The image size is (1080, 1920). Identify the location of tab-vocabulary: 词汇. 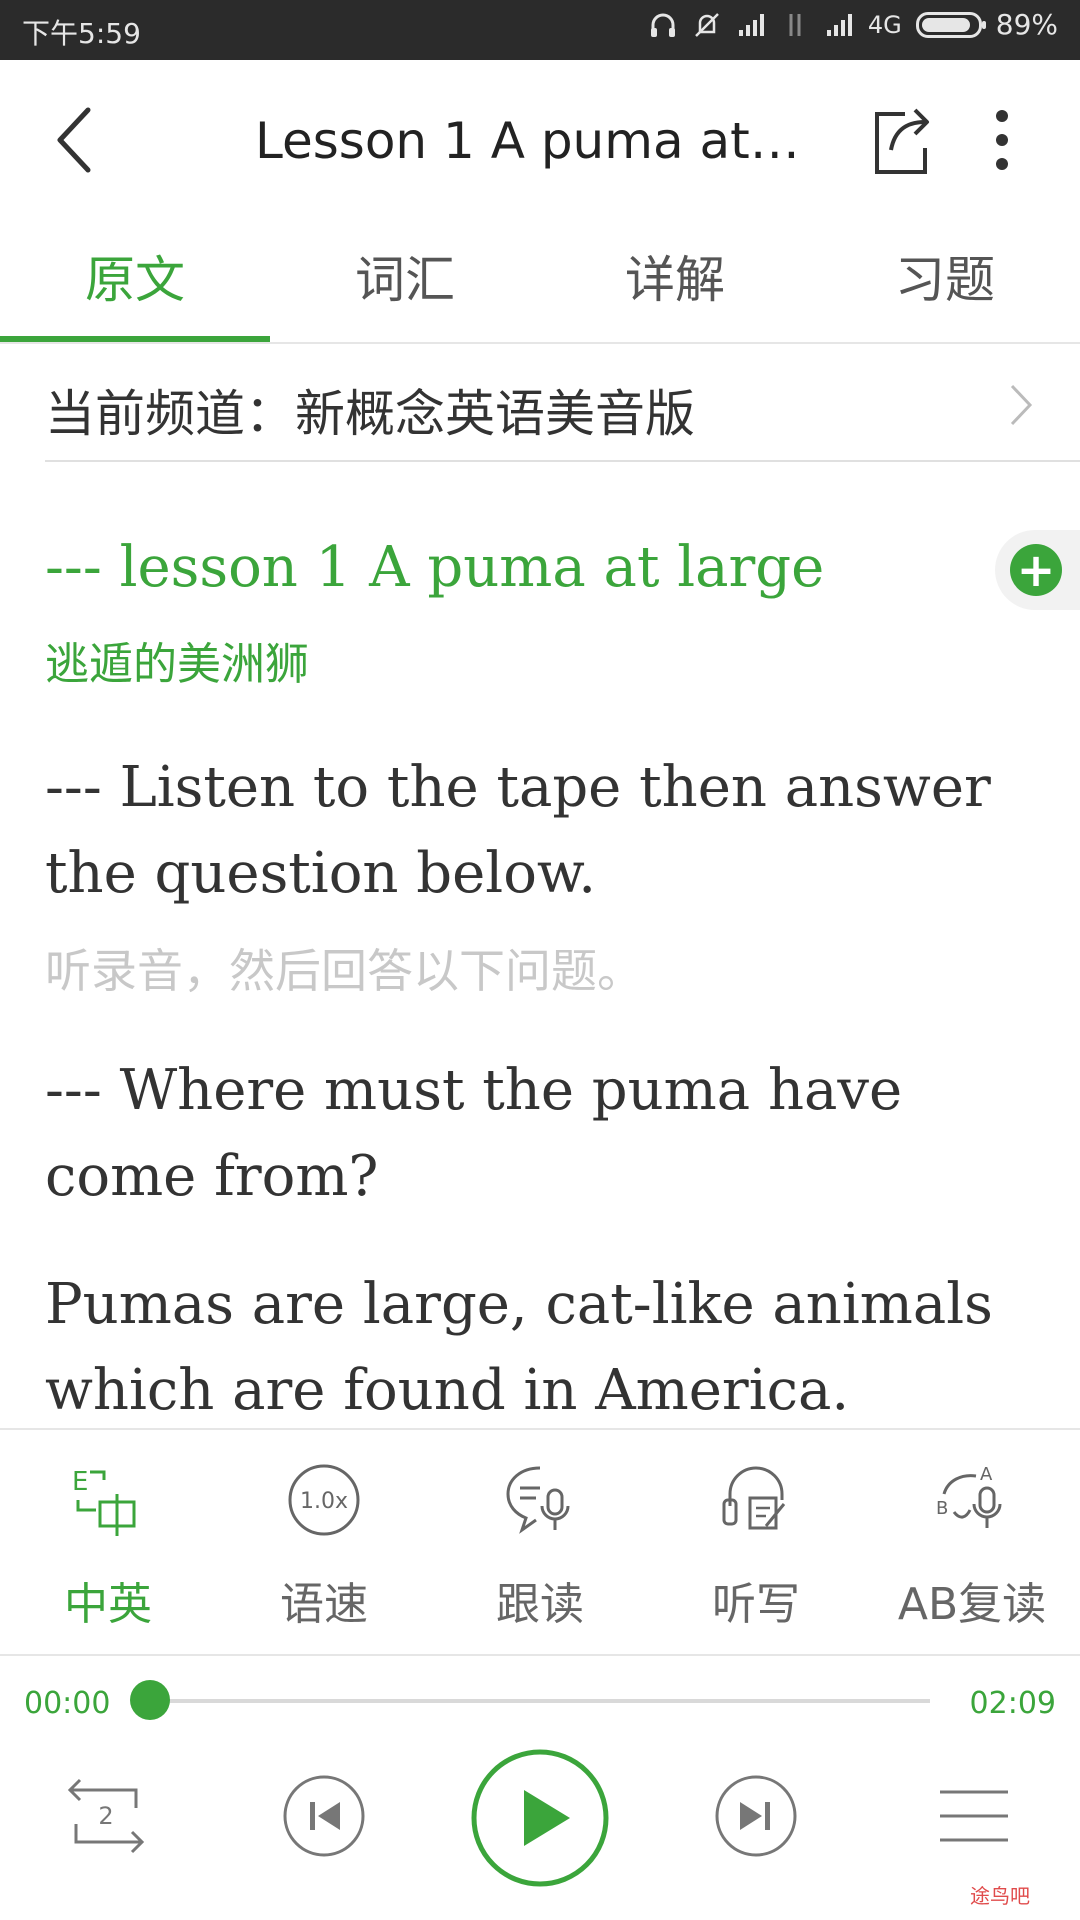
(405, 280).